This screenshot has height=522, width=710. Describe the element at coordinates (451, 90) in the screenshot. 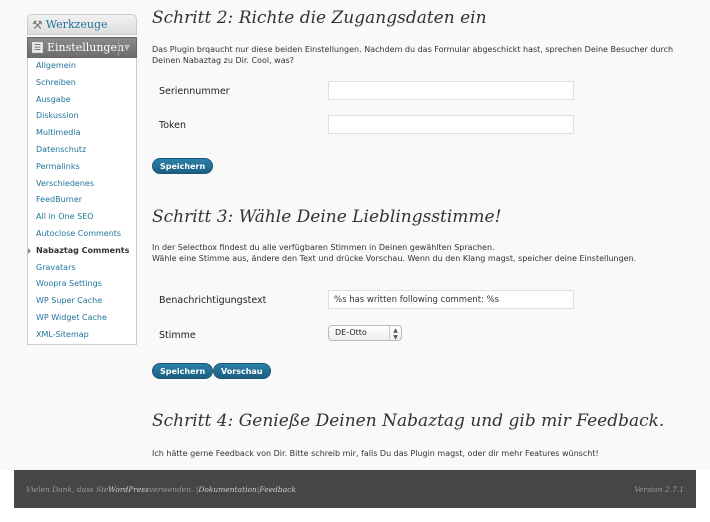

I see `serial-input` at that location.